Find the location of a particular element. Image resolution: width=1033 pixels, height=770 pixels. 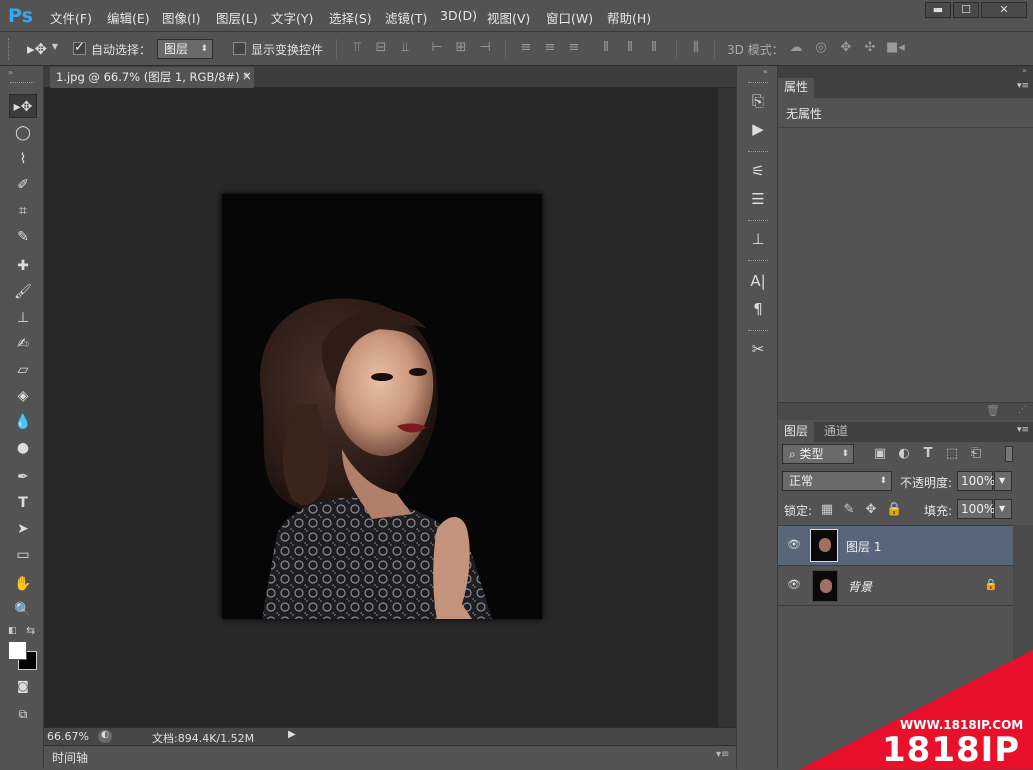

menu-view: 视图(V) is located at coordinates (508, 17).